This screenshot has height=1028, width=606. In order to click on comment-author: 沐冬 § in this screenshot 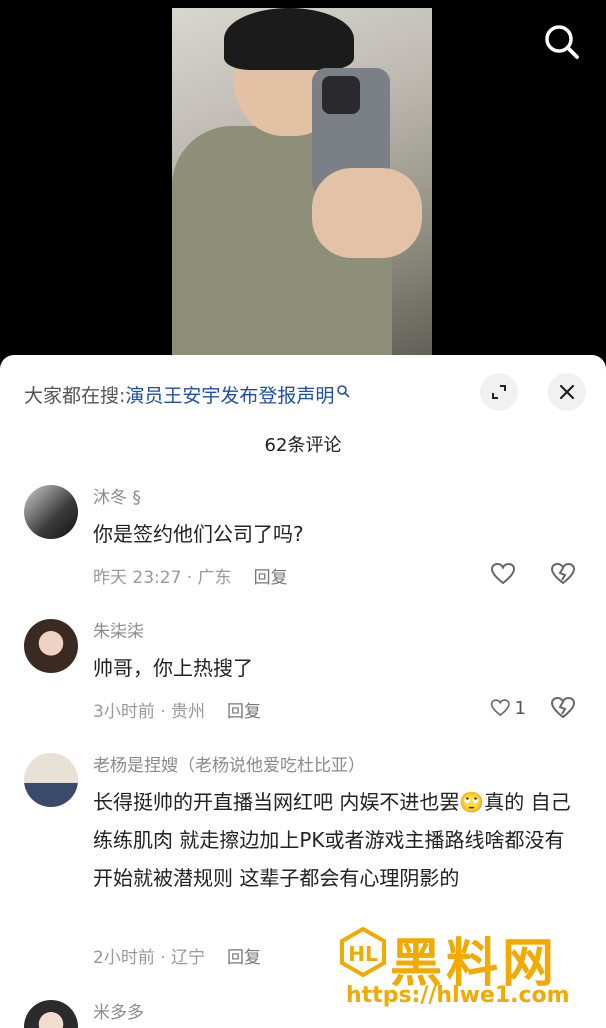, I will do `click(117, 495)`.